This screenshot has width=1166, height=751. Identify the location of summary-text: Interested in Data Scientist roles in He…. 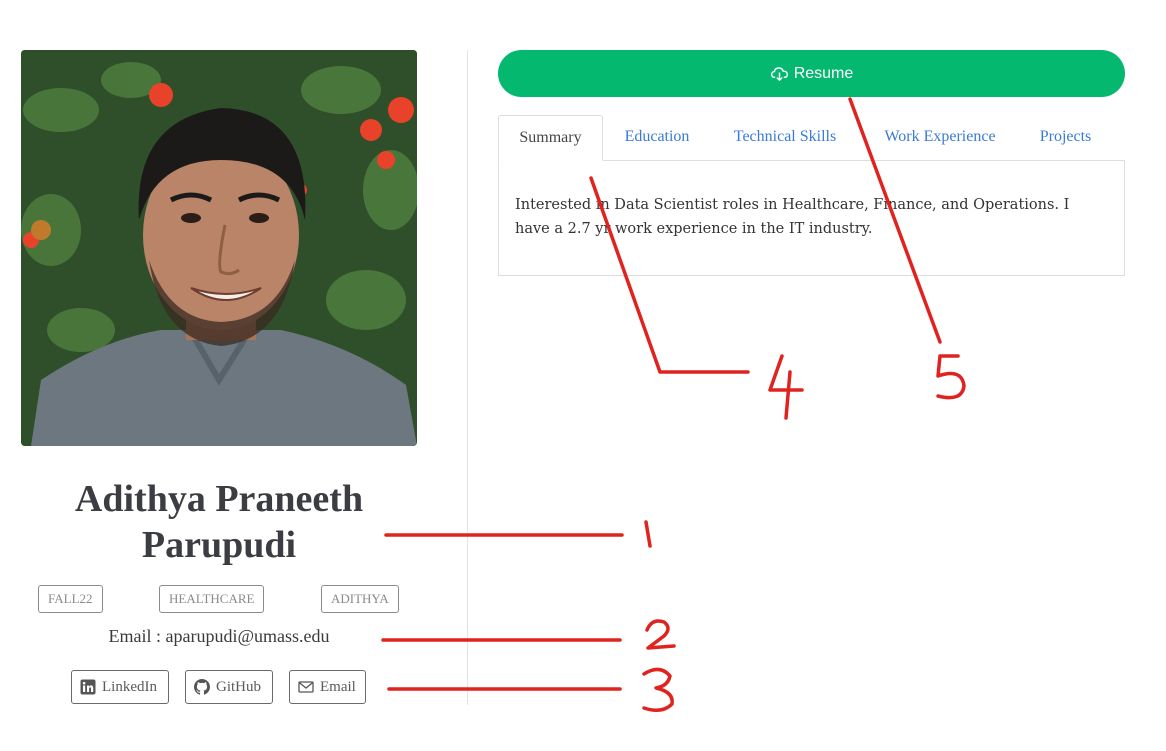
(792, 217).